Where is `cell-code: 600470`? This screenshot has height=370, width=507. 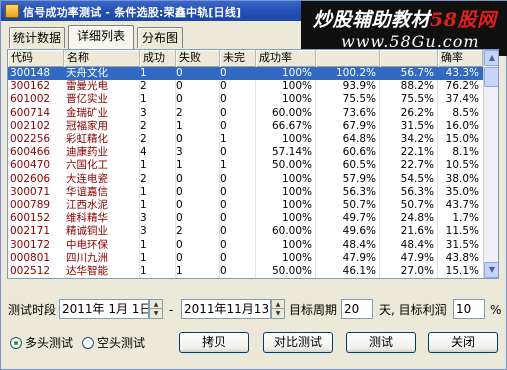 cell-code: 600470 is located at coordinates (30, 165).